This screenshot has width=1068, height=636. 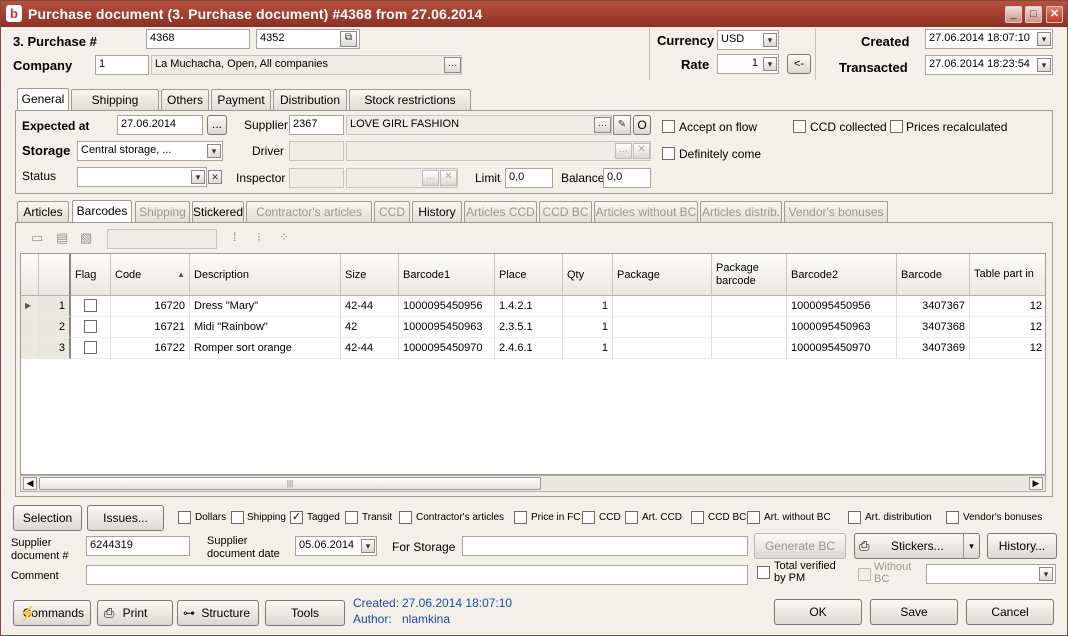 What do you see at coordinates (668, 153) in the screenshot?
I see `definitely-come-checkbox` at bounding box center [668, 153].